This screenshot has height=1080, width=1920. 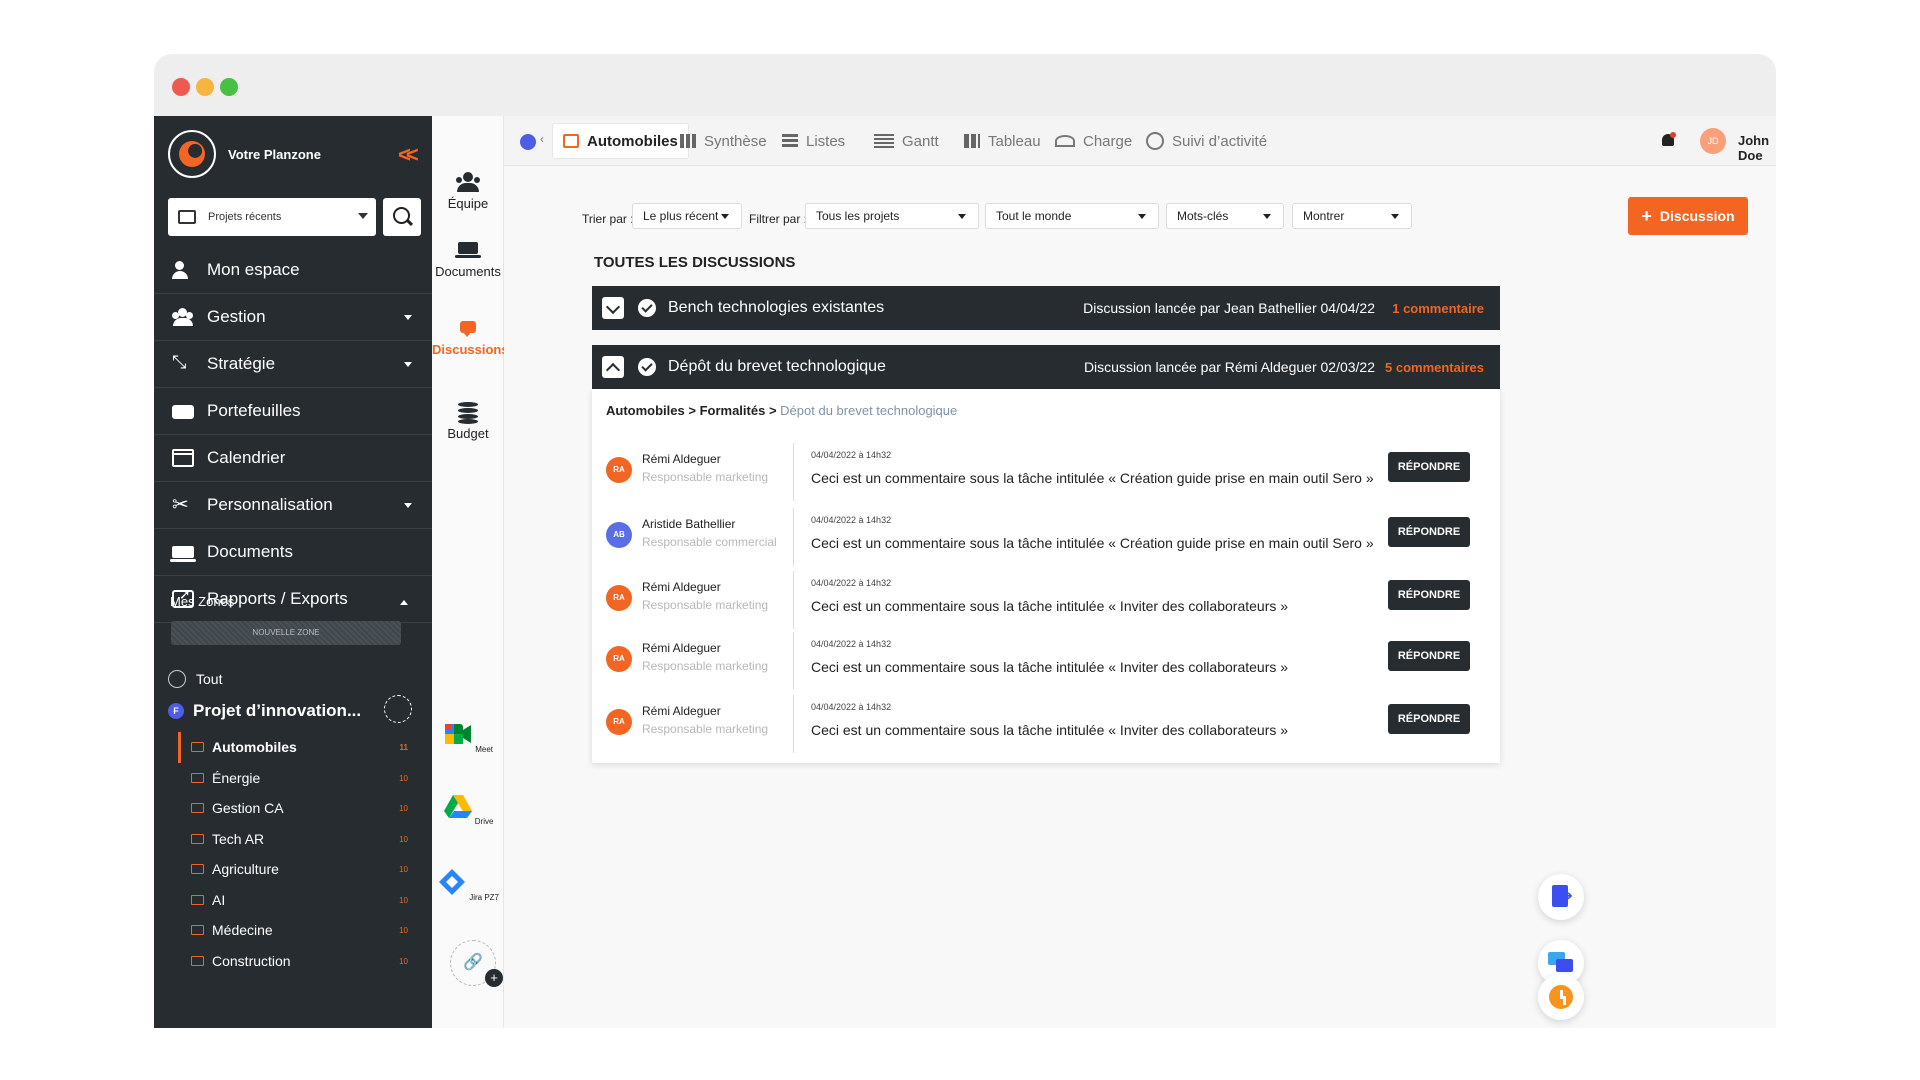 I want to click on gauge-icon, so click(x=1065, y=141).